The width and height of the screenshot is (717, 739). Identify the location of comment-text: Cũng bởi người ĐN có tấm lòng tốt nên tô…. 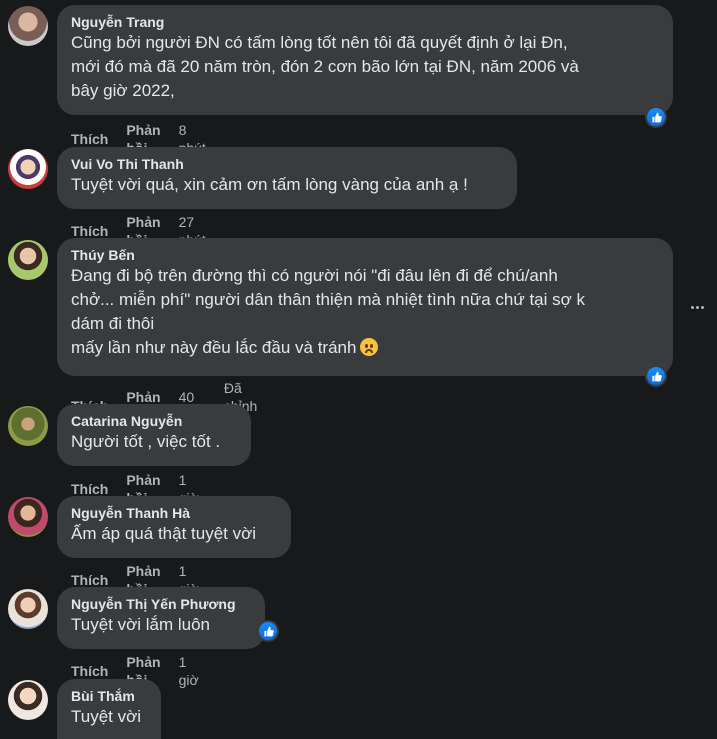
(325, 66).